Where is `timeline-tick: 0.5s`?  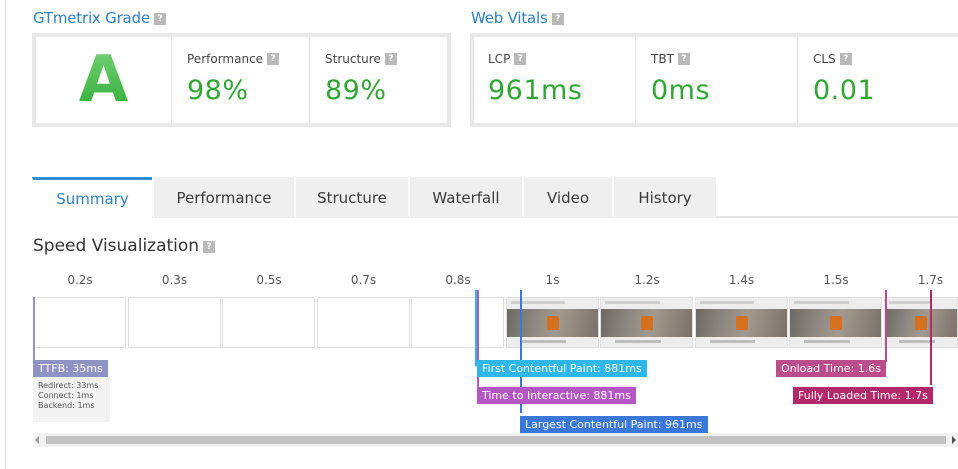 timeline-tick: 0.5s is located at coordinates (269, 280).